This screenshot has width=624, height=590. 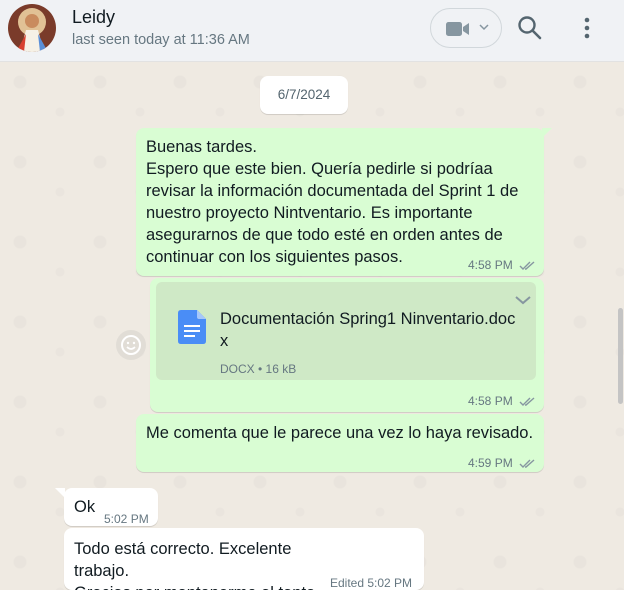 I want to click on react-button, so click(x=131, y=345).